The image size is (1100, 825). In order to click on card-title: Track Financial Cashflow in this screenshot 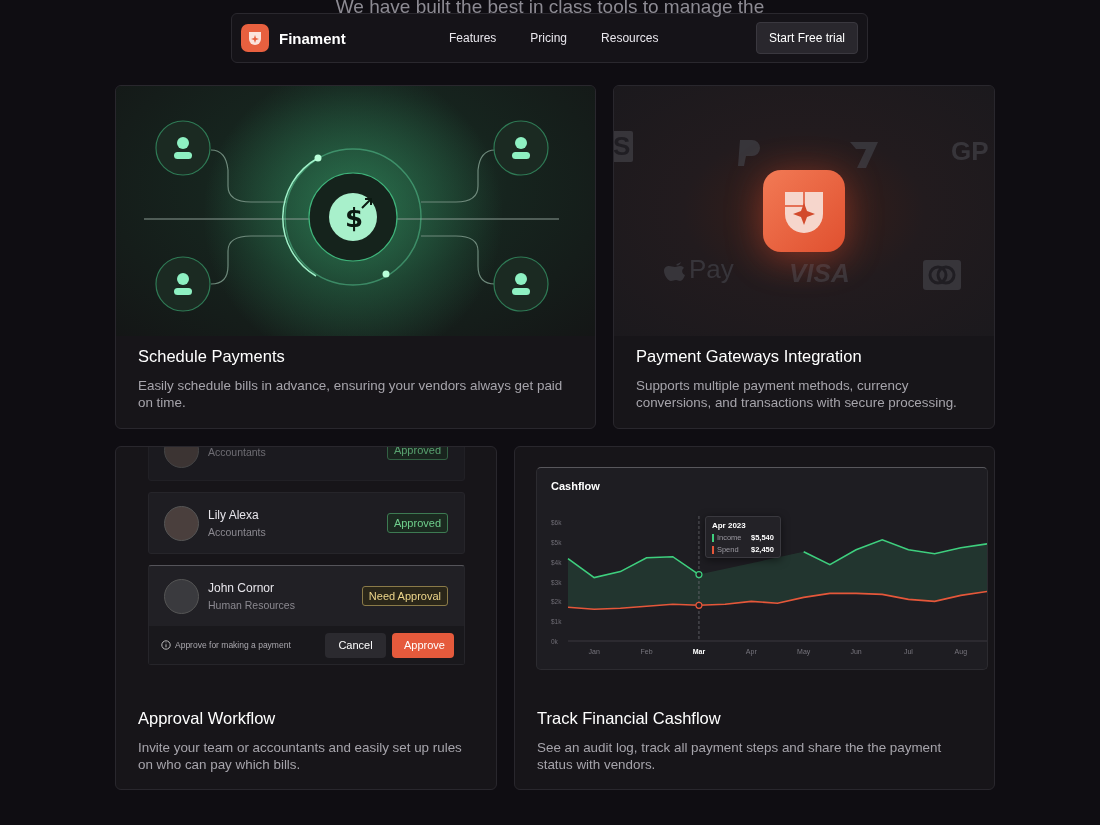, I will do `click(629, 718)`.